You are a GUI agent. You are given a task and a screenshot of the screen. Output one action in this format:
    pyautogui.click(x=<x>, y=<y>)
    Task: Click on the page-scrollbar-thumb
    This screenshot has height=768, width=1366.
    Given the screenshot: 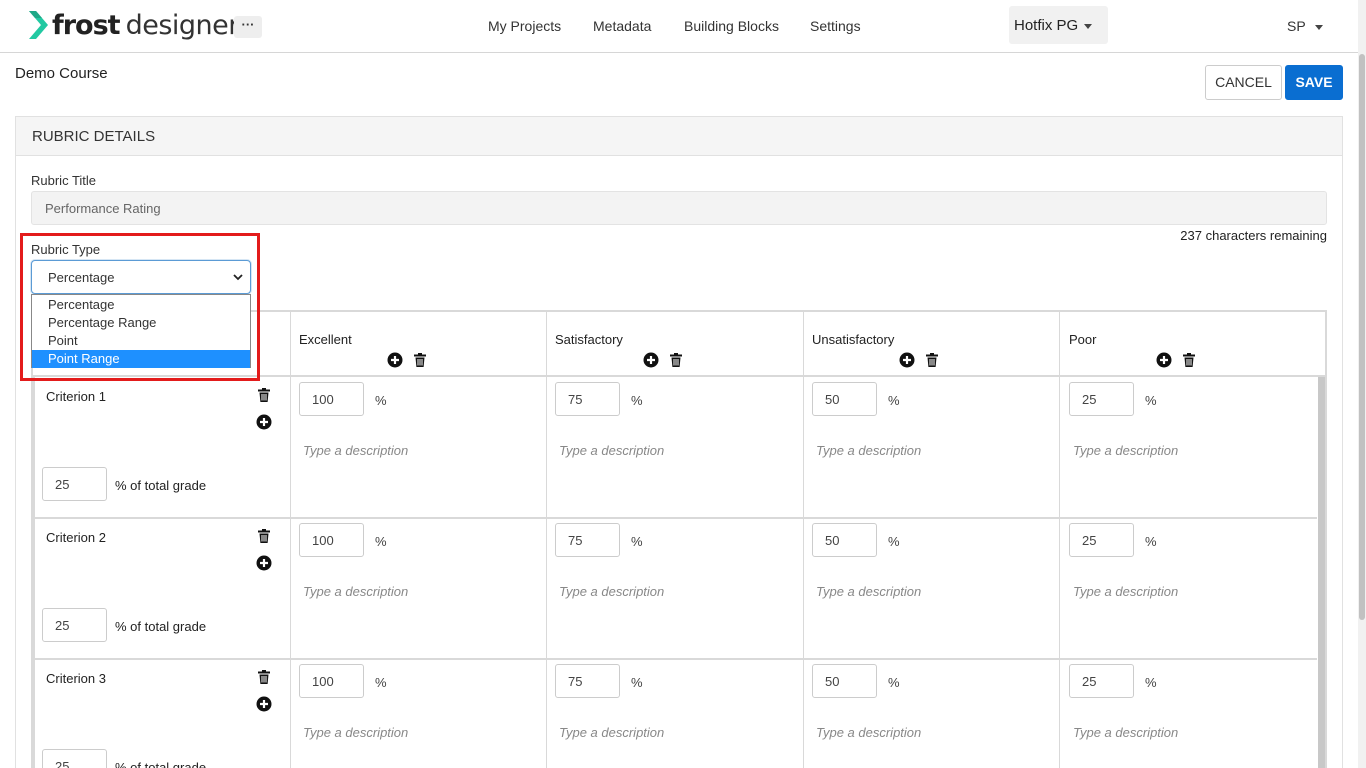 What is the action you would take?
    pyautogui.click(x=1362, y=337)
    